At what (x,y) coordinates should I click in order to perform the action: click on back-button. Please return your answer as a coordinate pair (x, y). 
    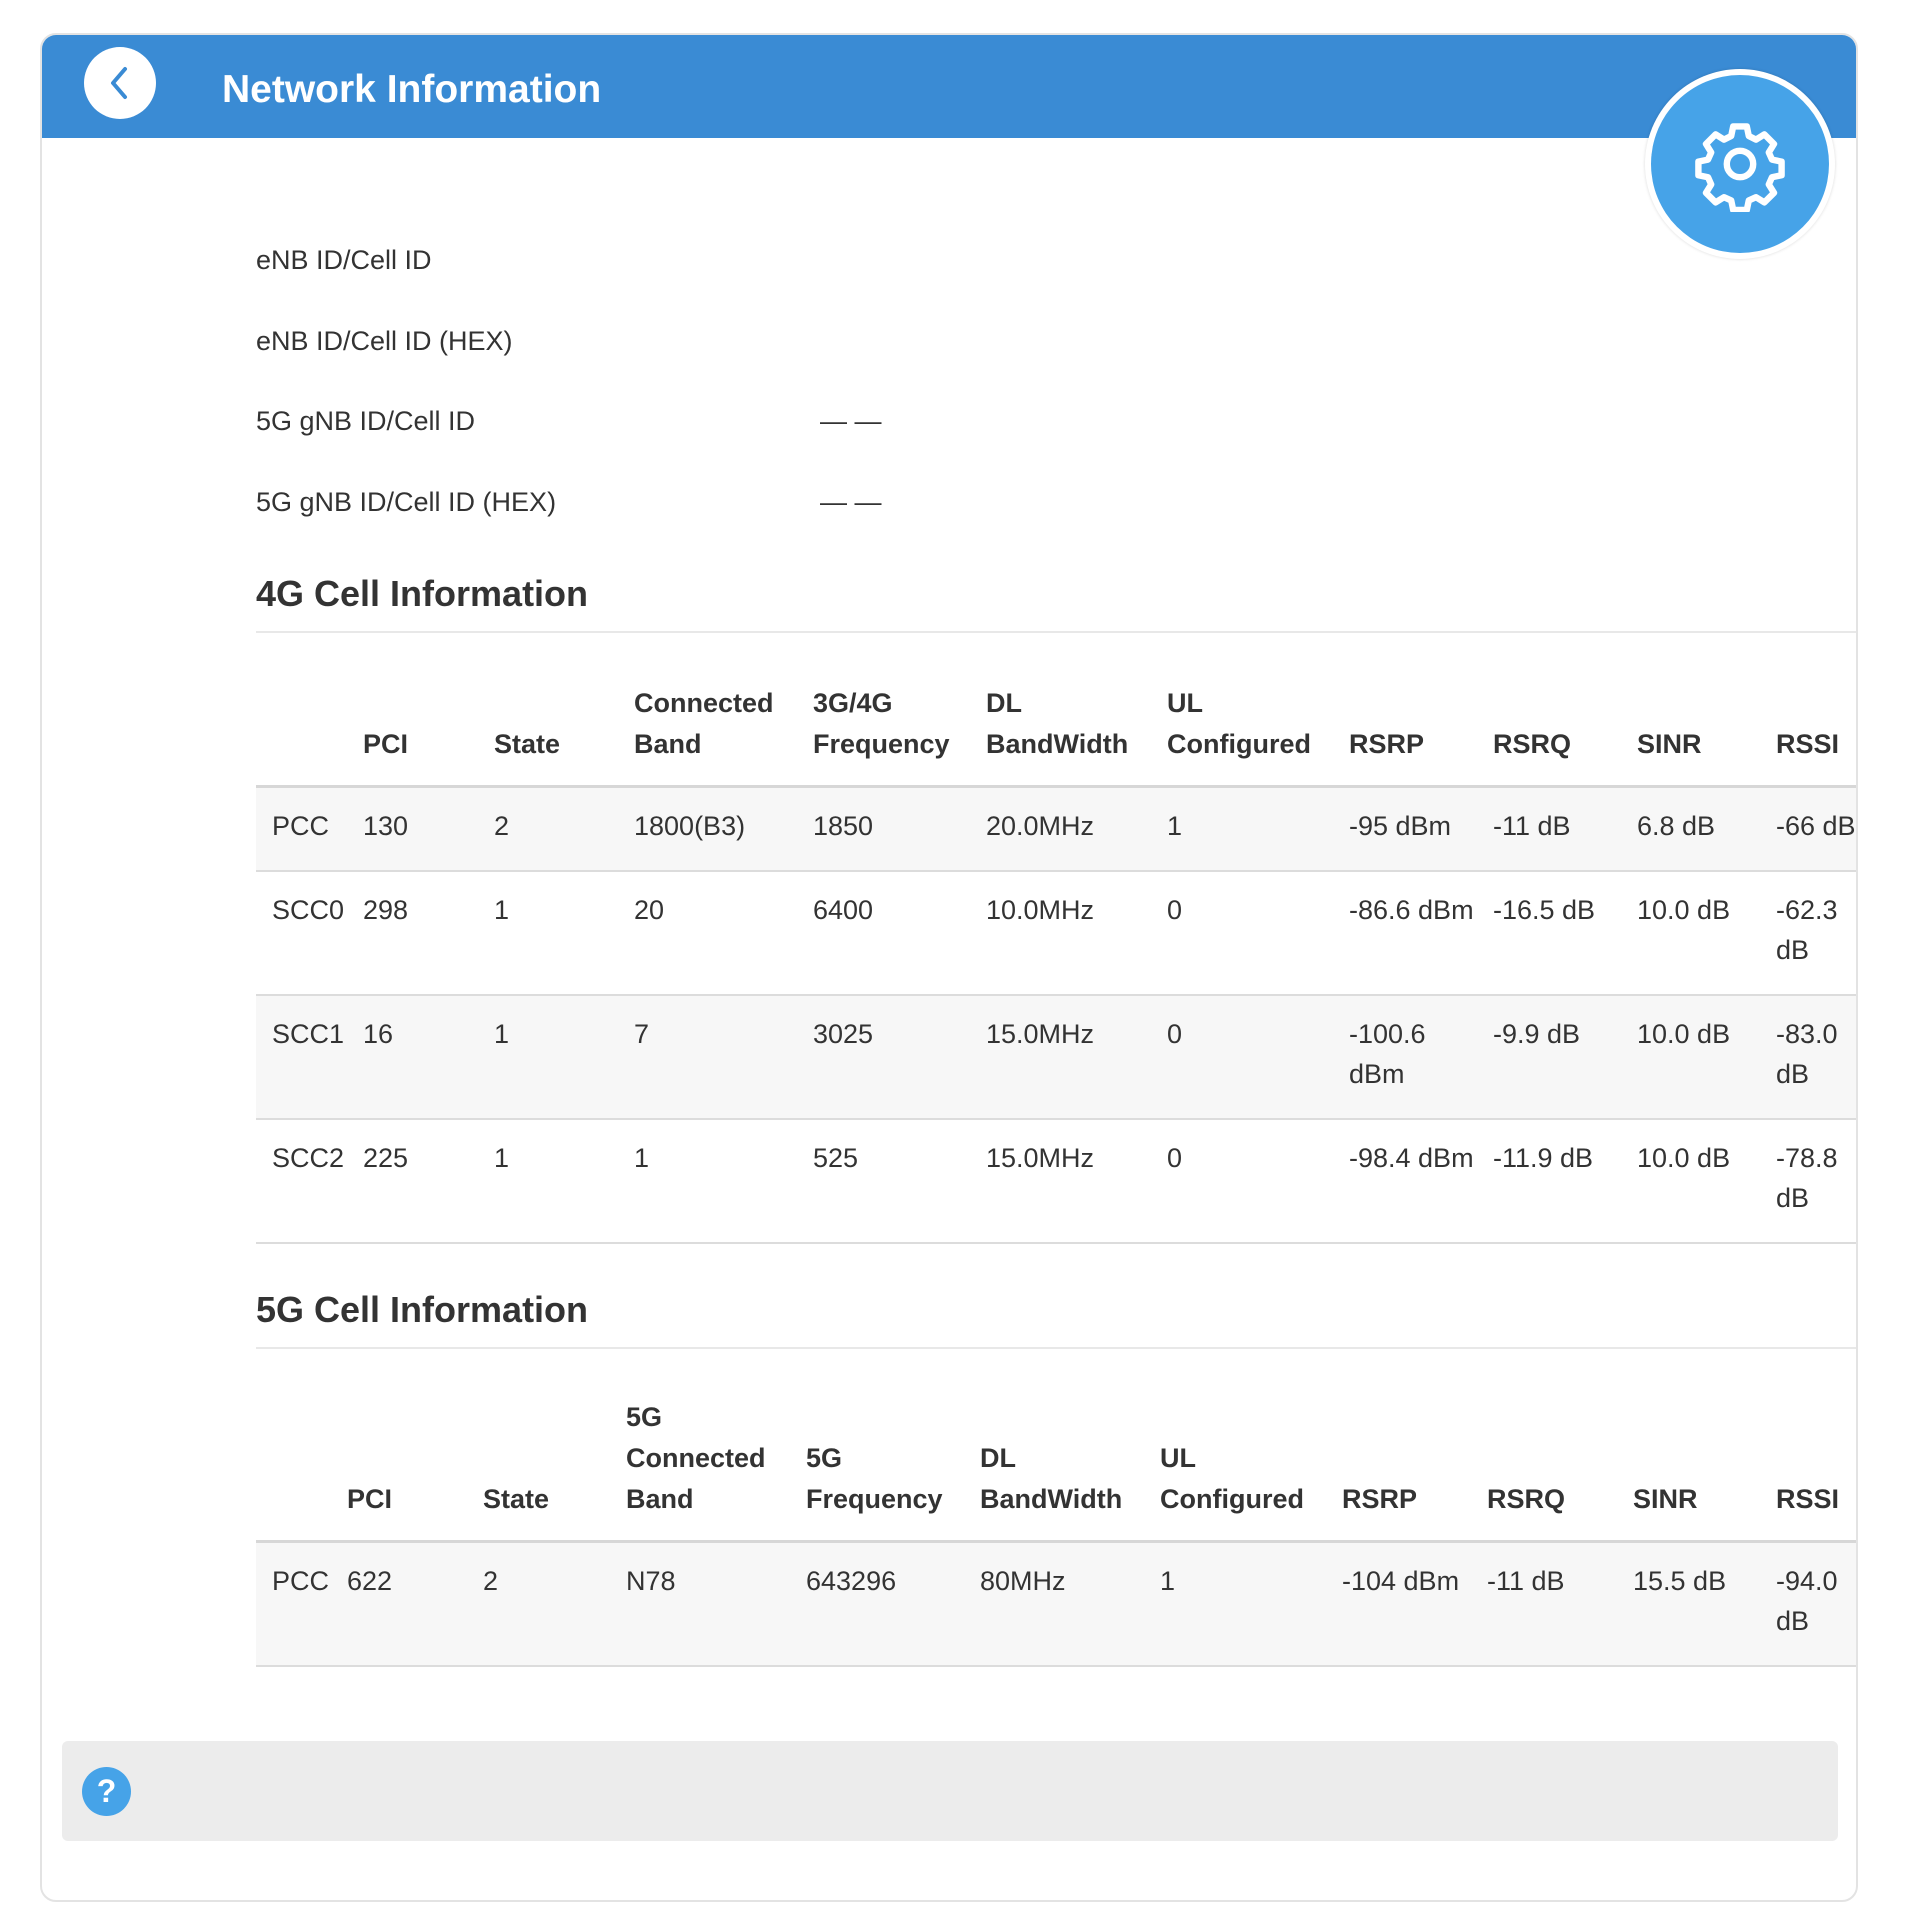
    Looking at the image, I should click on (120, 83).